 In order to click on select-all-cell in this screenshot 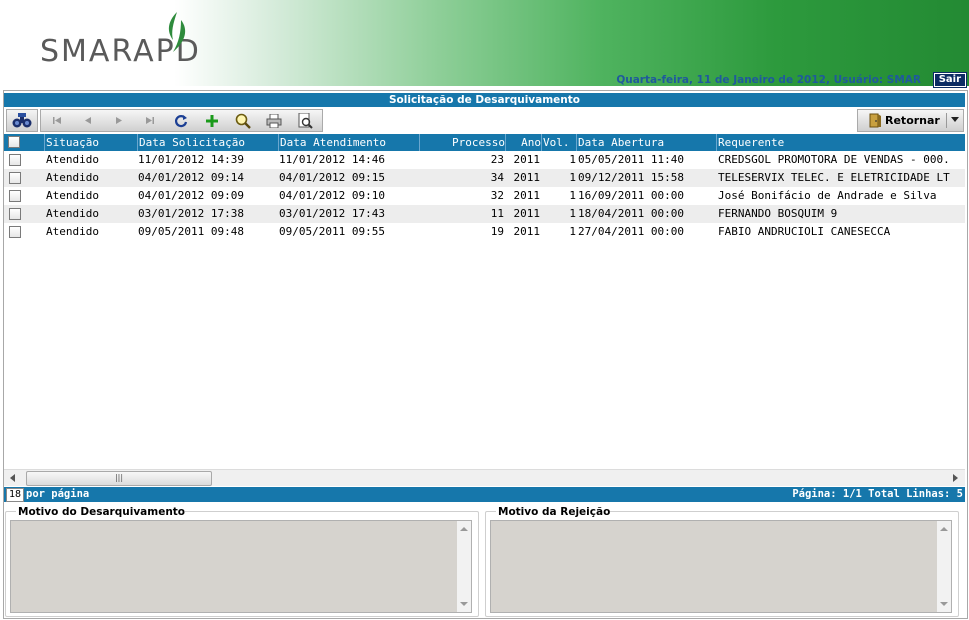, I will do `click(23, 142)`.